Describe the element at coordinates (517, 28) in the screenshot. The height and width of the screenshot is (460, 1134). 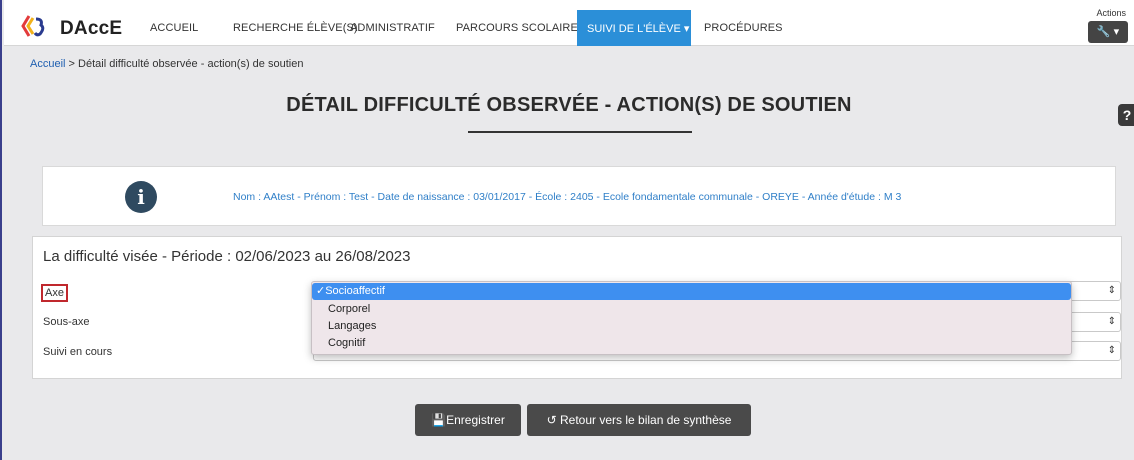
I see `nav-parcours-scolaire: PARCOURS SCOLAIRE` at that location.